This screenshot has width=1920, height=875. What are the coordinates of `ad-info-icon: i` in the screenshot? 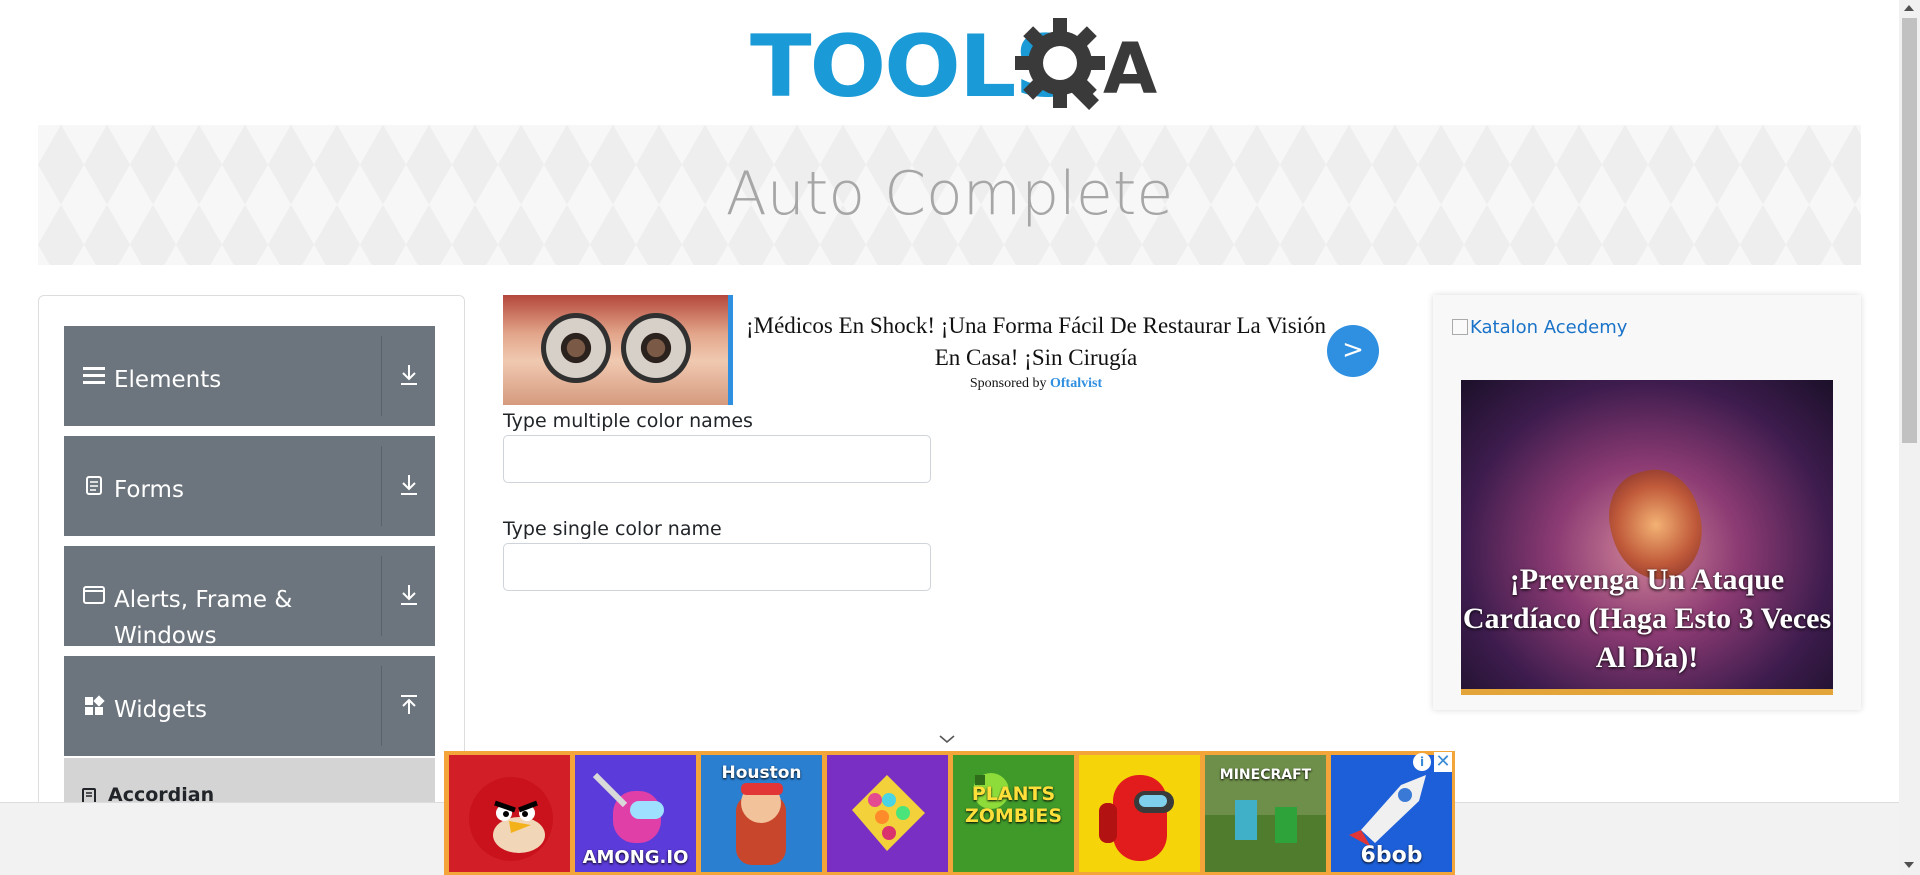 It's located at (1422, 762).